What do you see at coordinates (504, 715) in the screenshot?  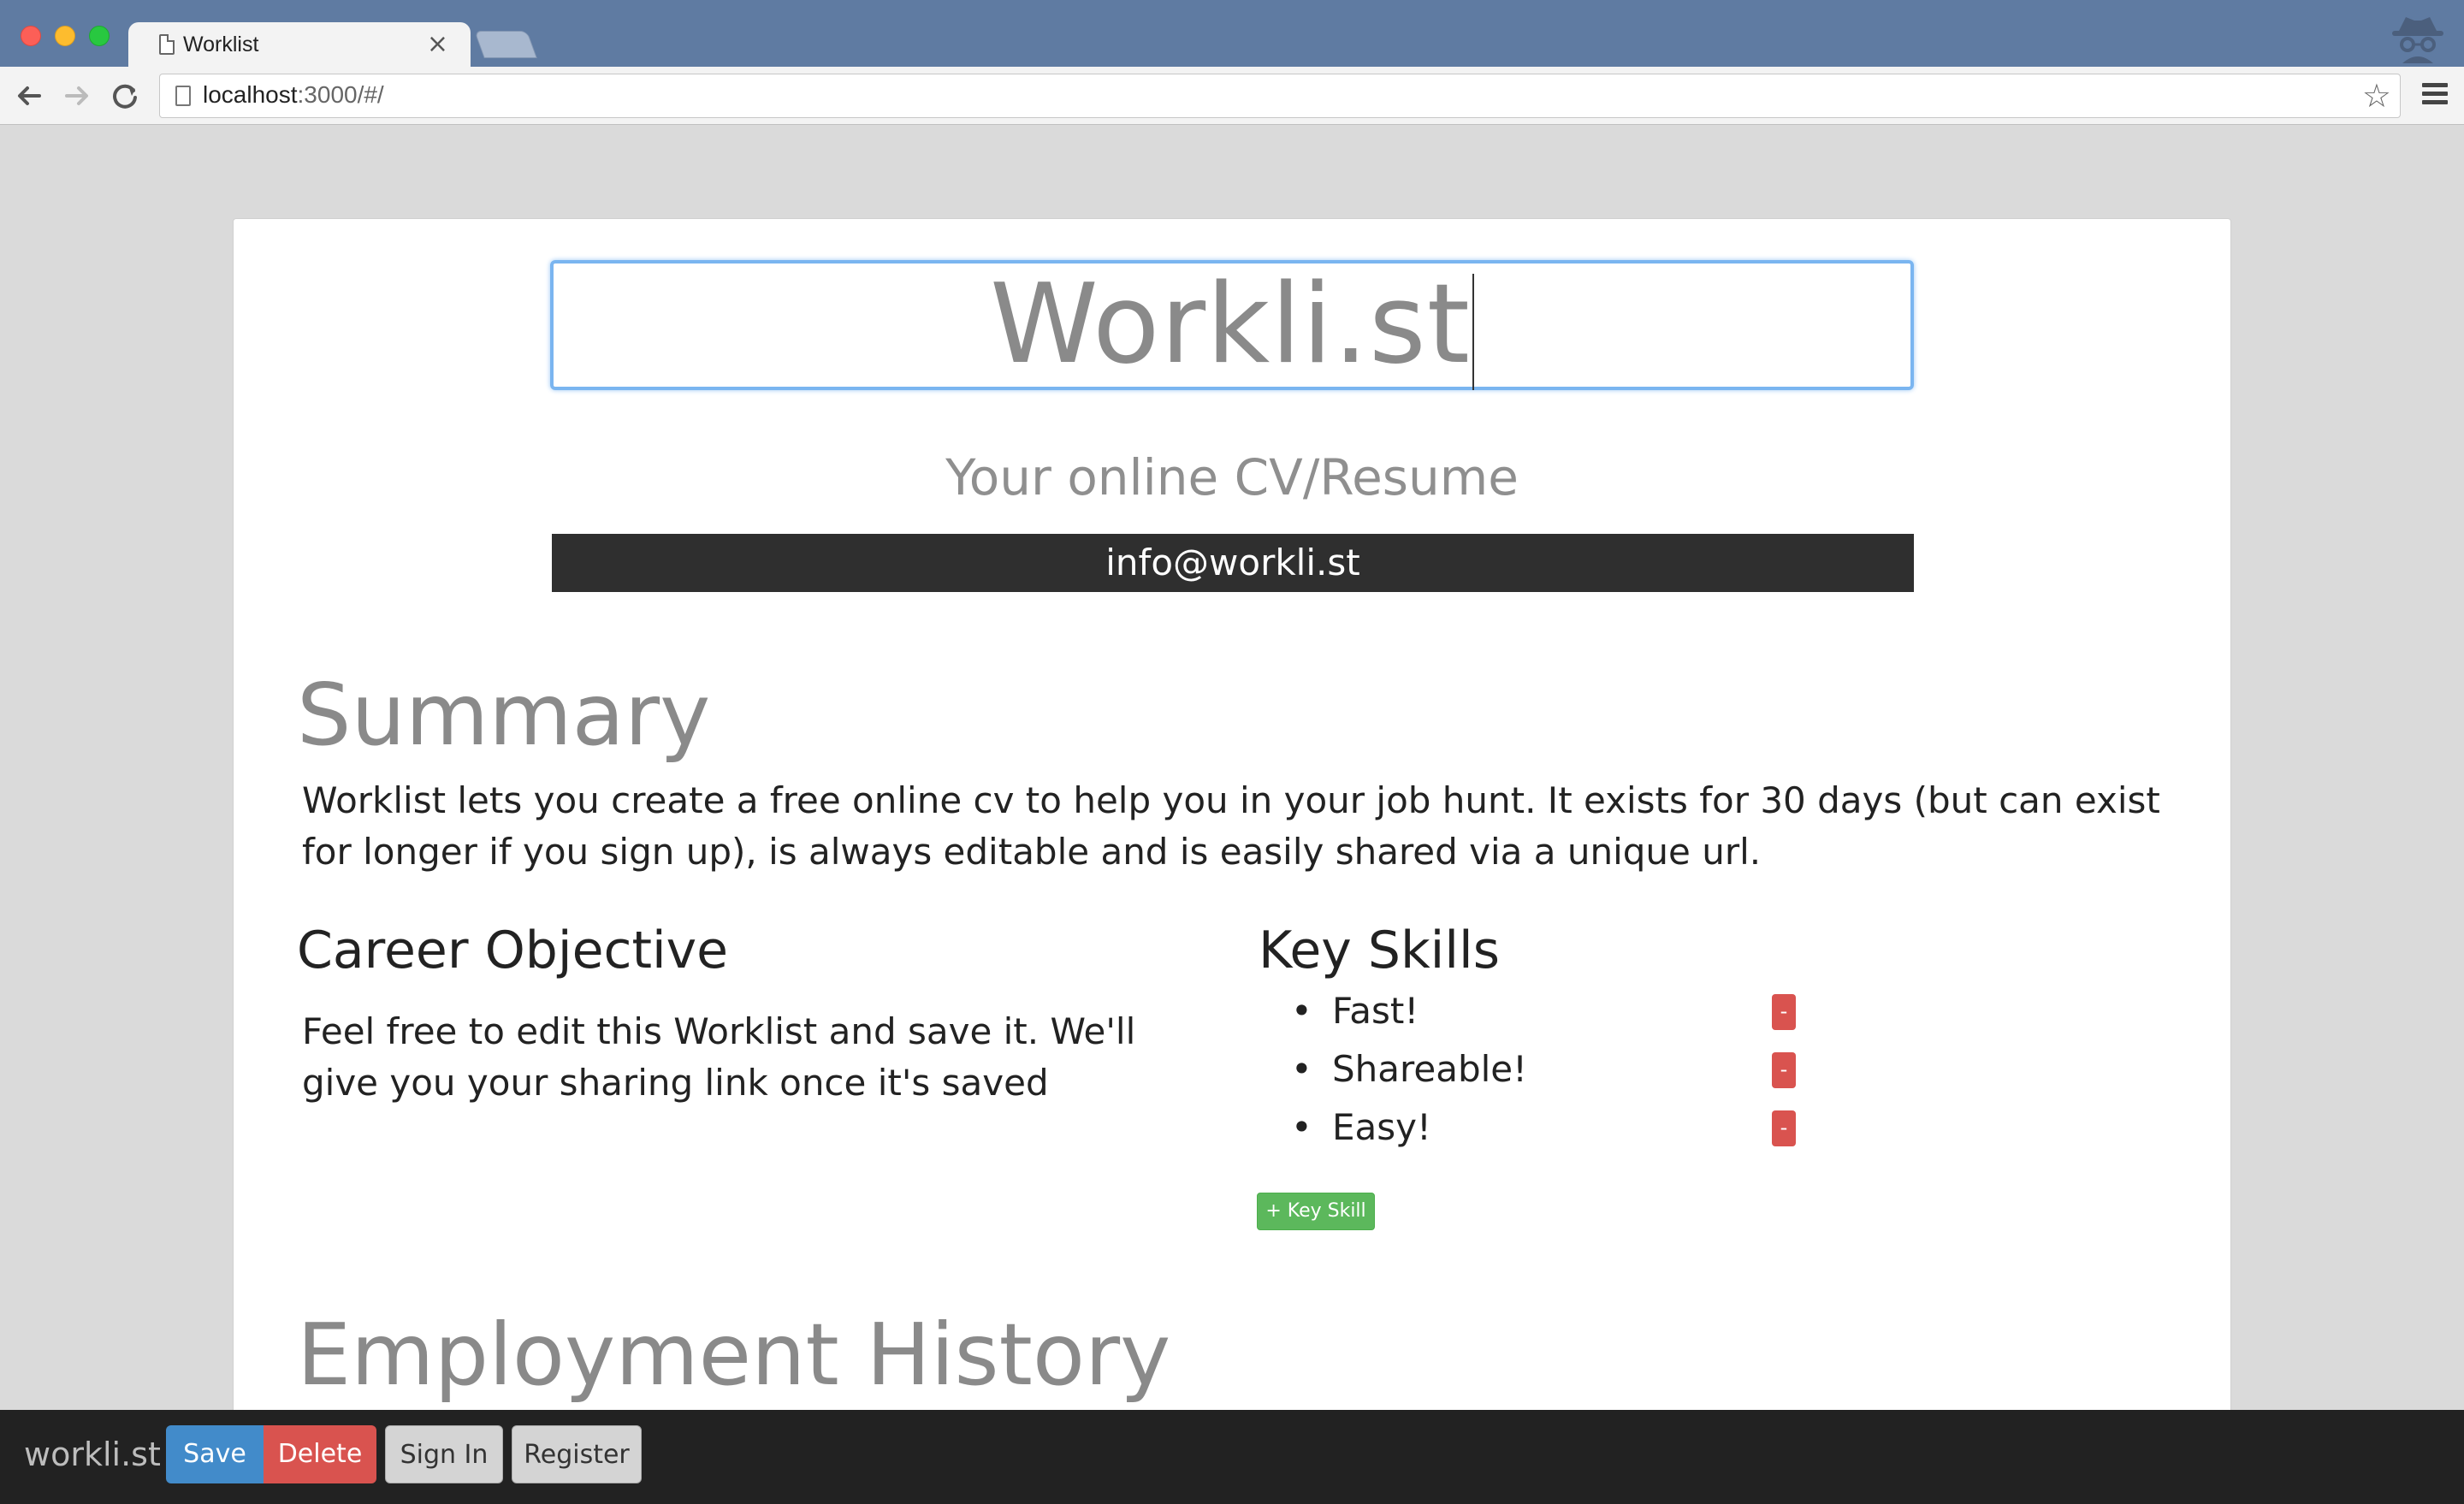 I see `summary-heading: Summary` at bounding box center [504, 715].